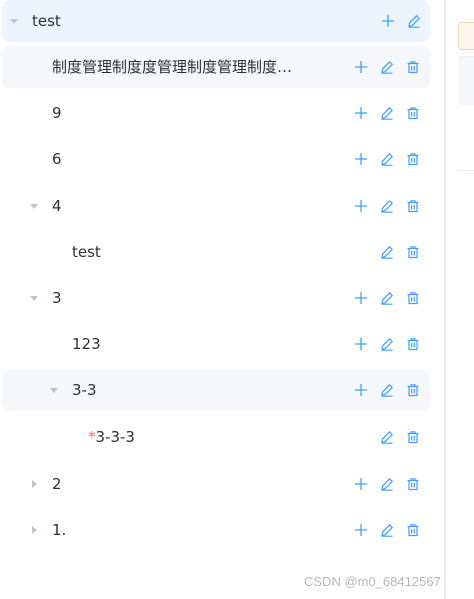  Describe the element at coordinates (216, 390) in the screenshot. I see `tree-node-3-3: 3-3` at that location.